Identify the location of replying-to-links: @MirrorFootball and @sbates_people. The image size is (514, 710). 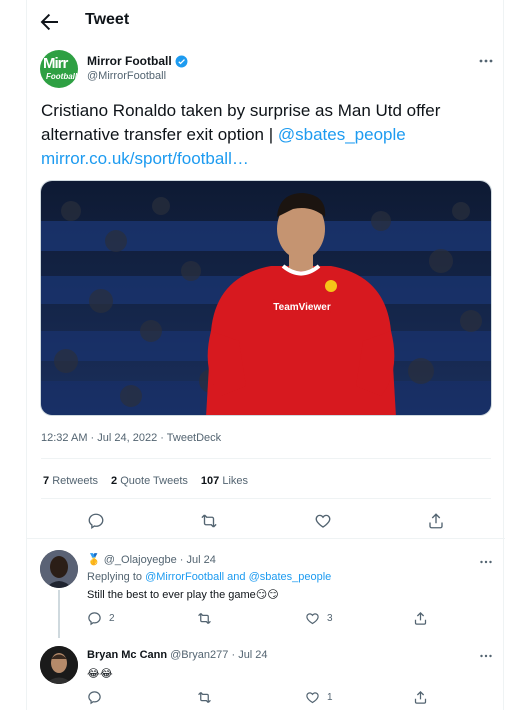
(238, 577).